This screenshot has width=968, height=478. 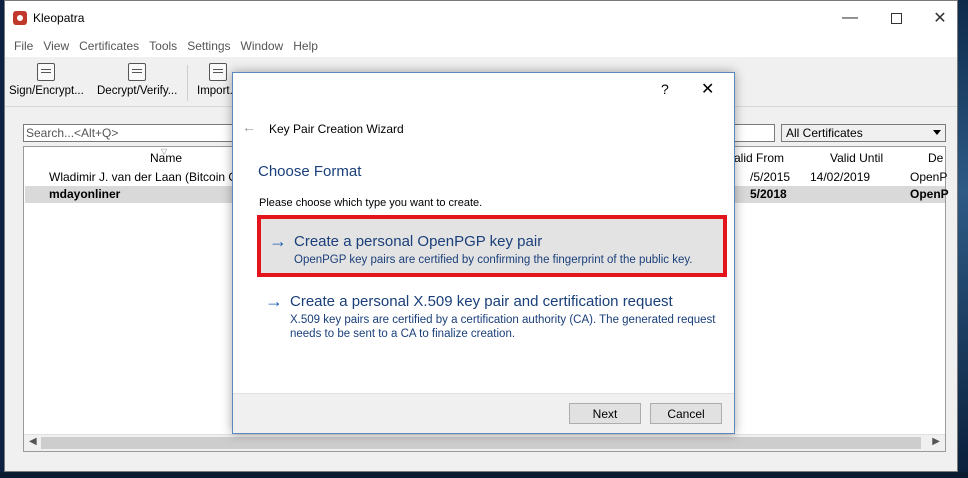 I want to click on page-heading: Choose Format, so click(x=310, y=171).